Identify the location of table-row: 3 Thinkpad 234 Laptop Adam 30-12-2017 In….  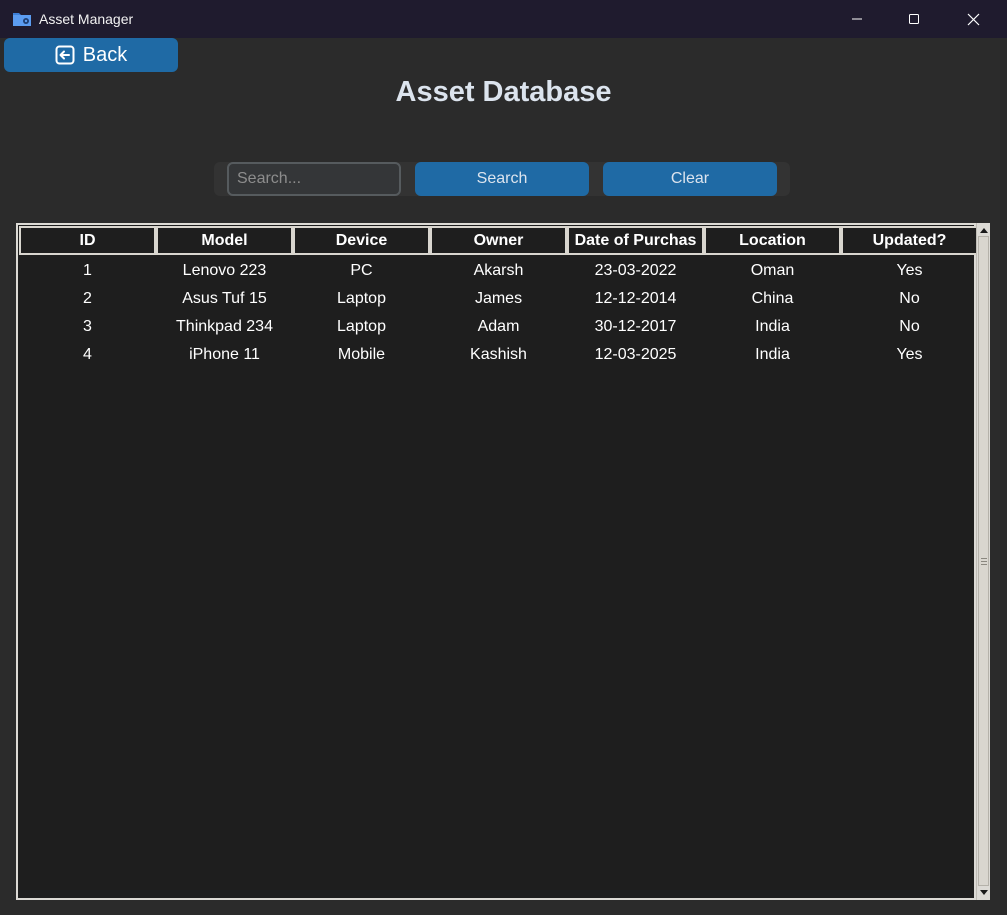
(498, 327).